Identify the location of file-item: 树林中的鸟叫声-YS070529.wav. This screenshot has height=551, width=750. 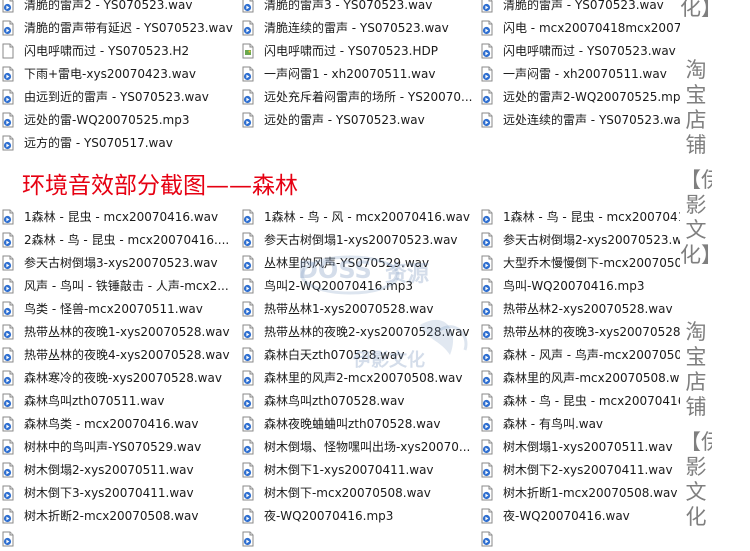
(120, 447).